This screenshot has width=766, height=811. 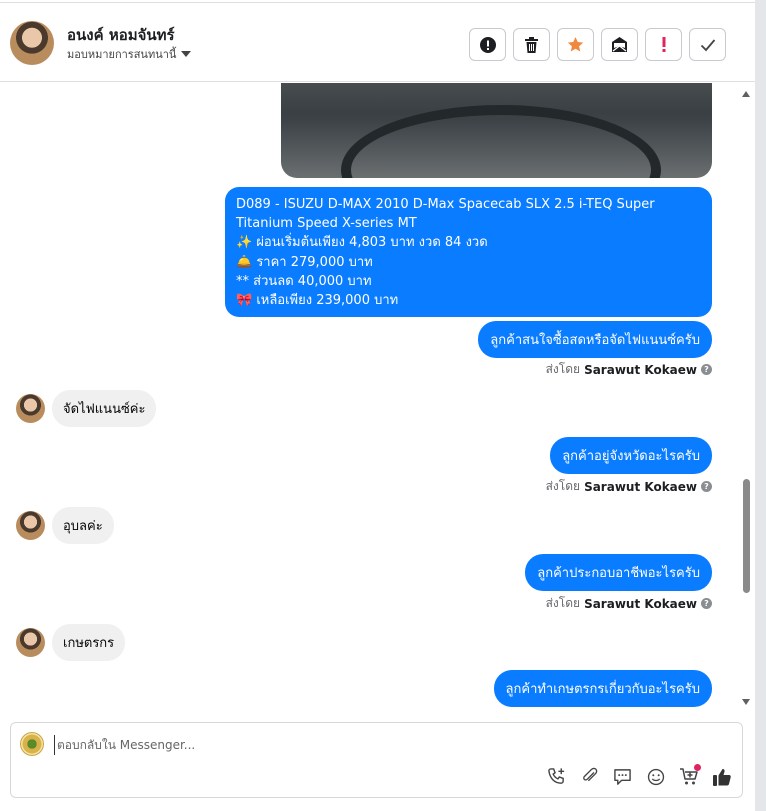 I want to click on exclamation-icon, so click(x=663, y=44).